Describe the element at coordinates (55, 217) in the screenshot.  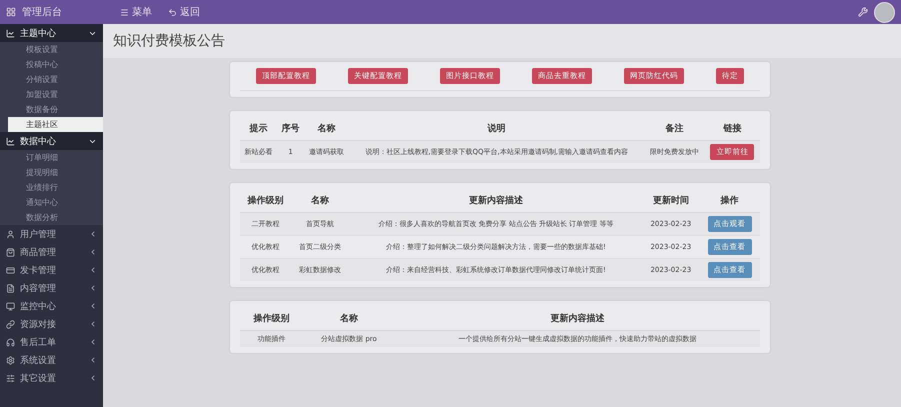
I see `sidebar-item: 数据分析` at that location.